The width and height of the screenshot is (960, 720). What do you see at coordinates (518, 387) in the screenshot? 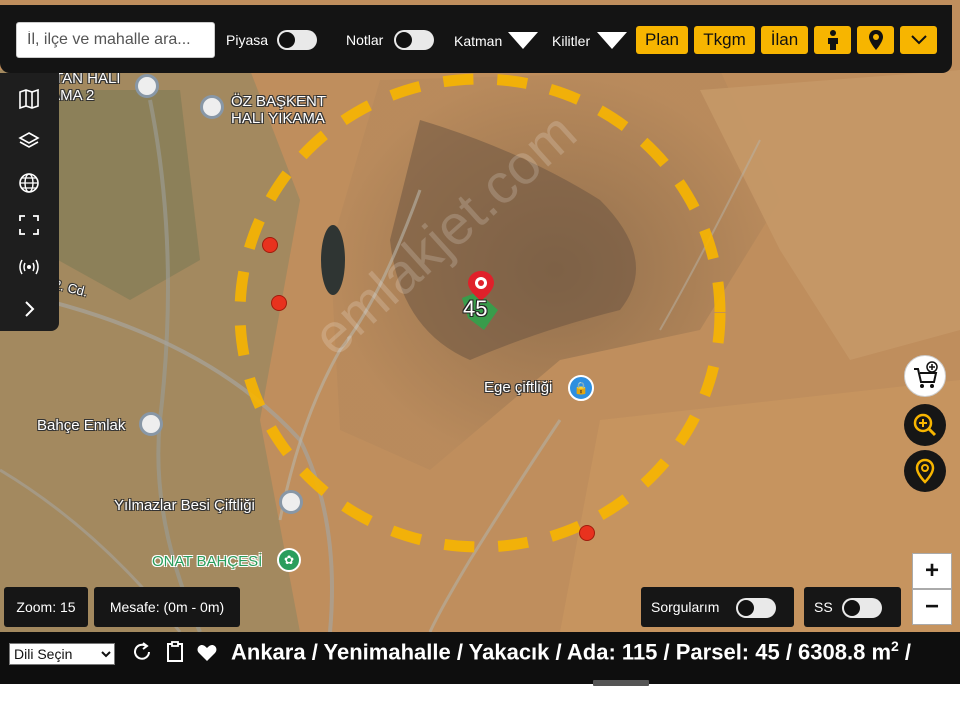
I see `map-label-ege: Ege çiftliği` at bounding box center [518, 387].